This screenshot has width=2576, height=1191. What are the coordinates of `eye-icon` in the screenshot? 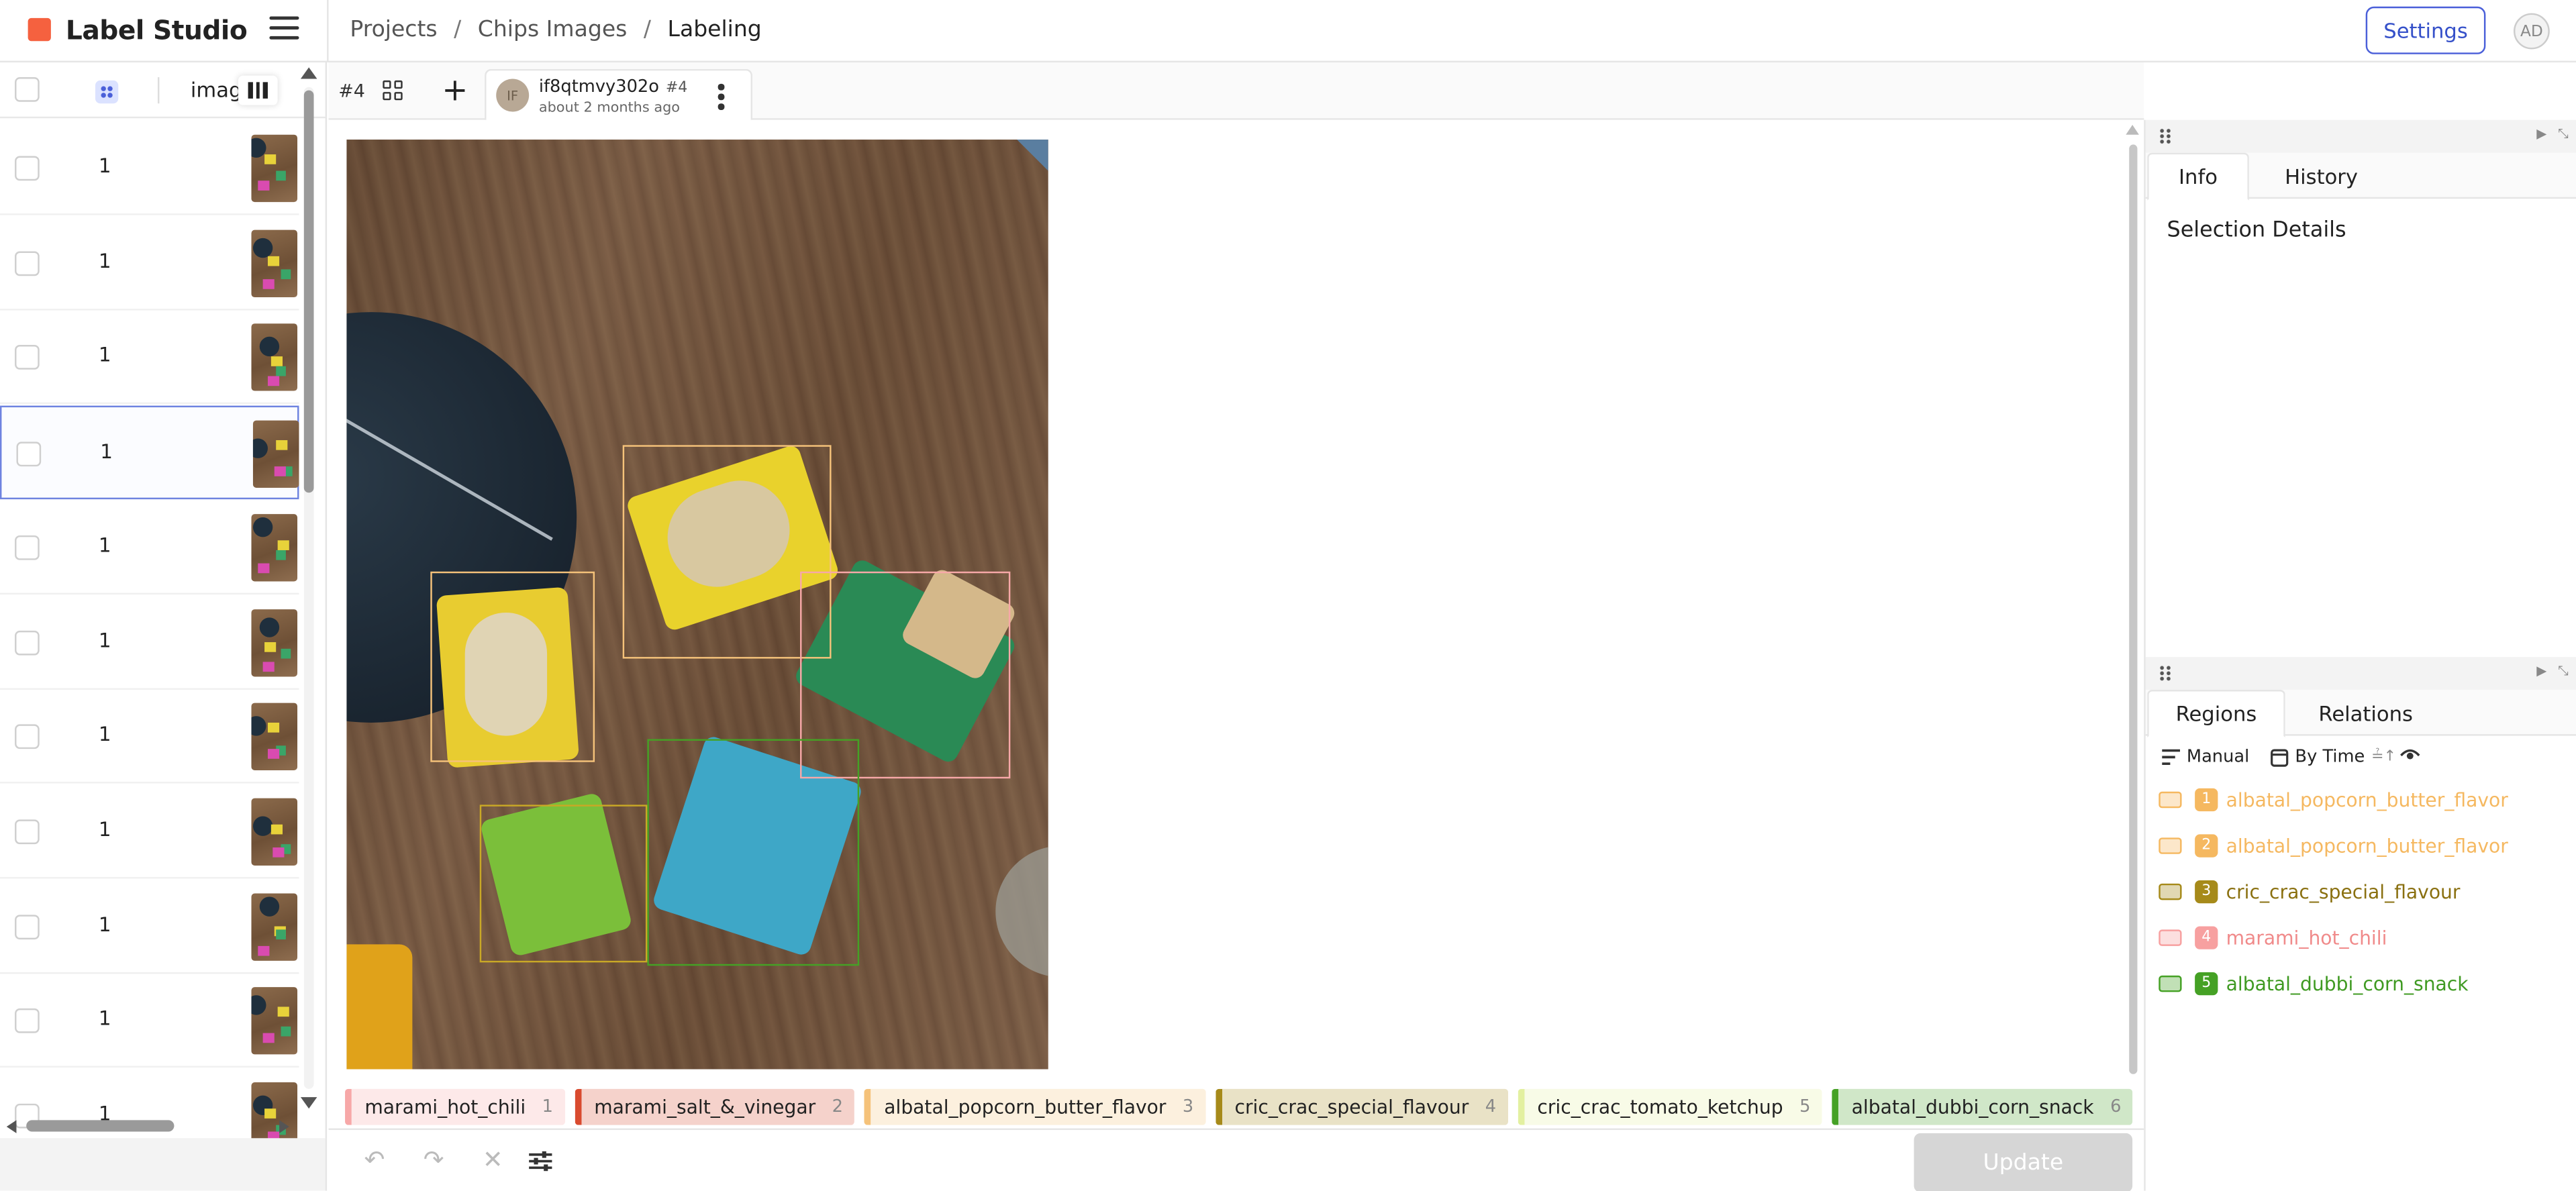 It's located at (2410, 754).